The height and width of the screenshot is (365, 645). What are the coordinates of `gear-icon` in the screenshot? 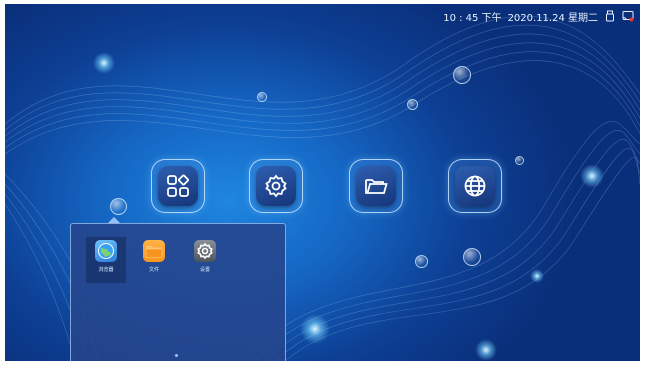 It's located at (276, 186).